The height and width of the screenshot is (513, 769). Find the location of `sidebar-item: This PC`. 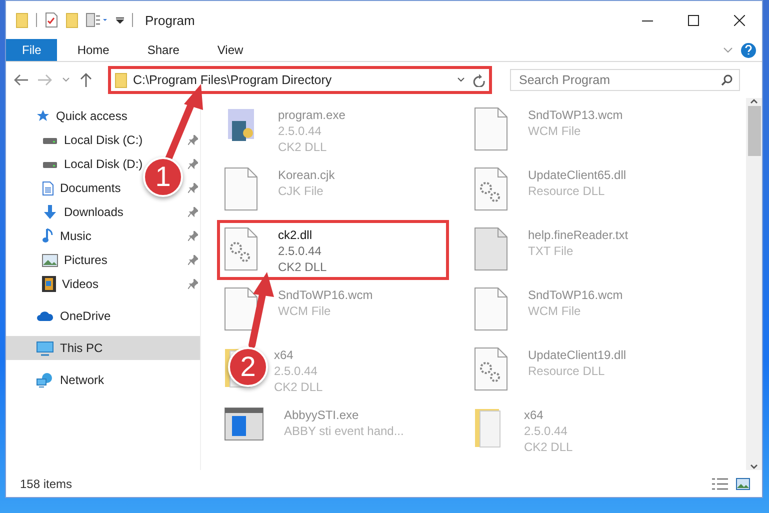

sidebar-item: This PC is located at coordinates (103, 348).